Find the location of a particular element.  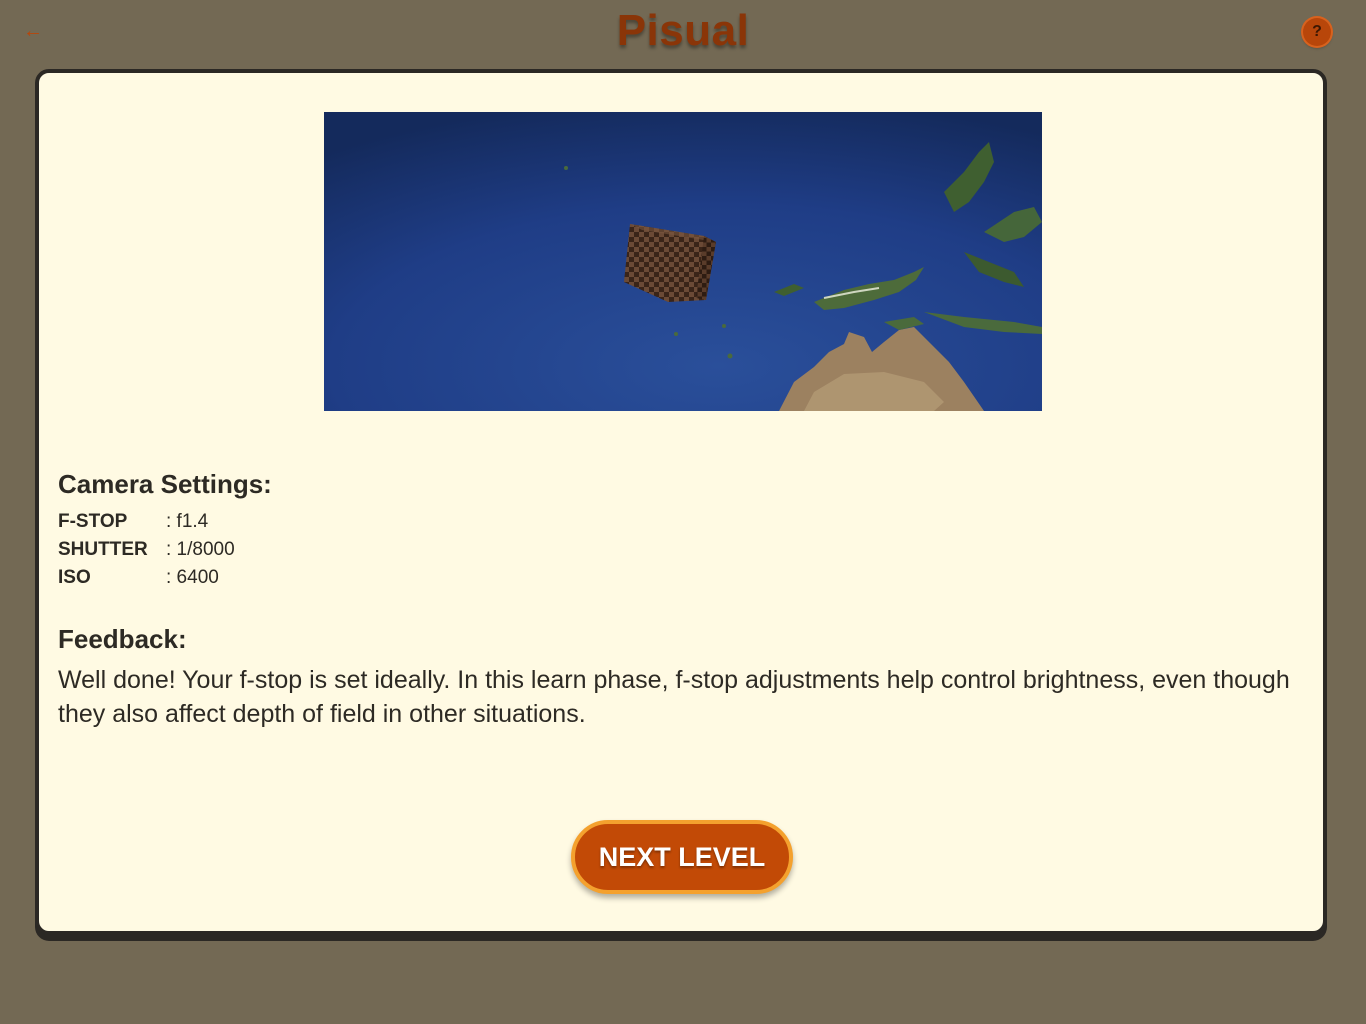

feedback-heading: Feedback: is located at coordinates (122, 639).